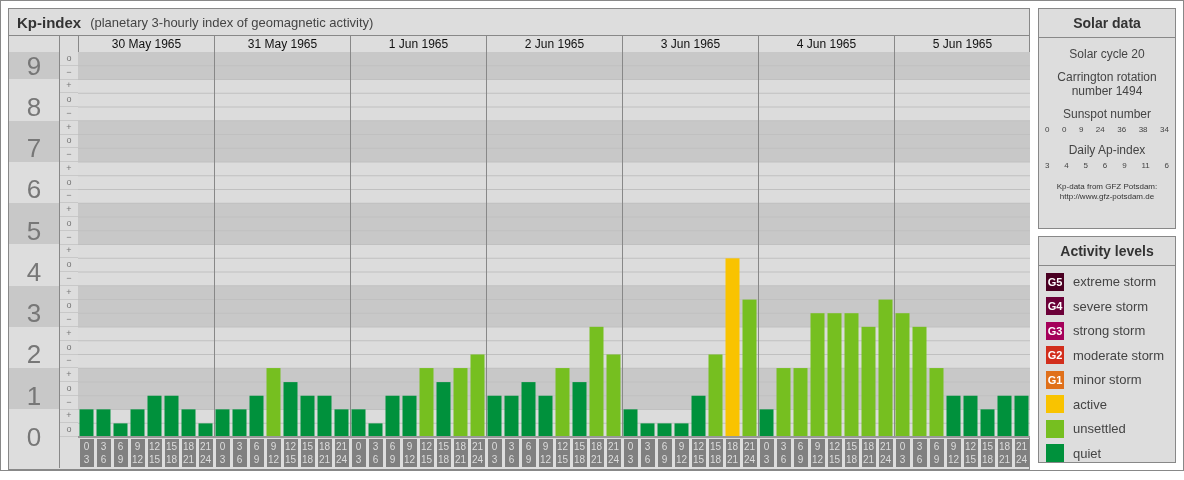 The width and height of the screenshot is (1184, 480). What do you see at coordinates (1111, 306) in the screenshot?
I see `legend-label: severe storm` at bounding box center [1111, 306].